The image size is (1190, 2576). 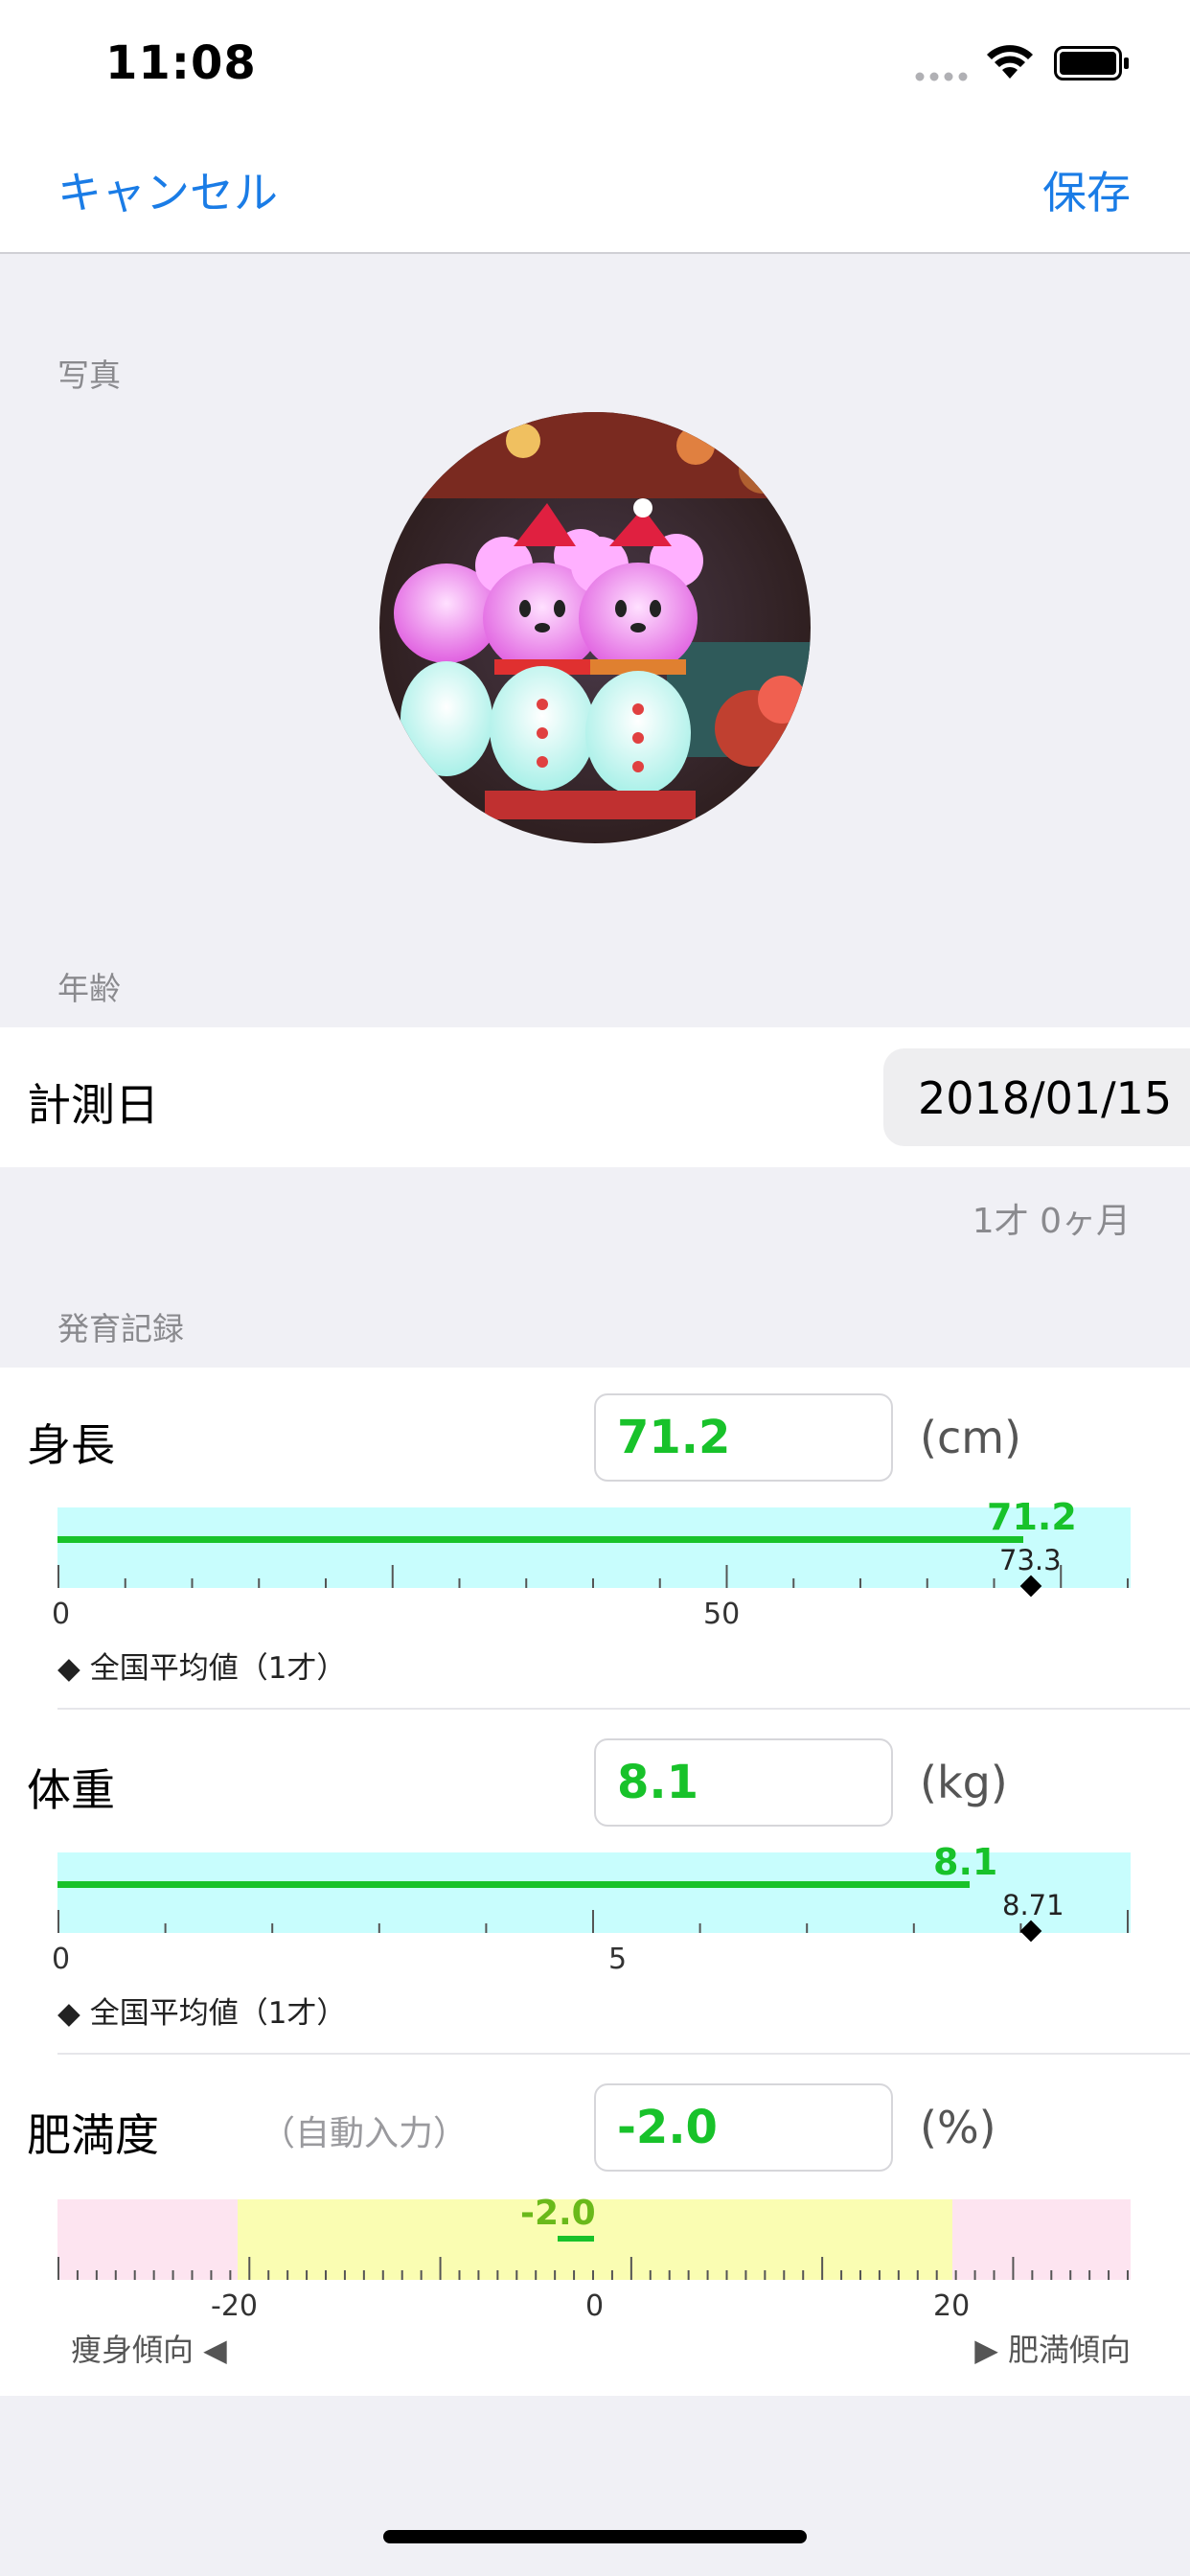 I want to click on height-value: 71.2, so click(x=674, y=1437).